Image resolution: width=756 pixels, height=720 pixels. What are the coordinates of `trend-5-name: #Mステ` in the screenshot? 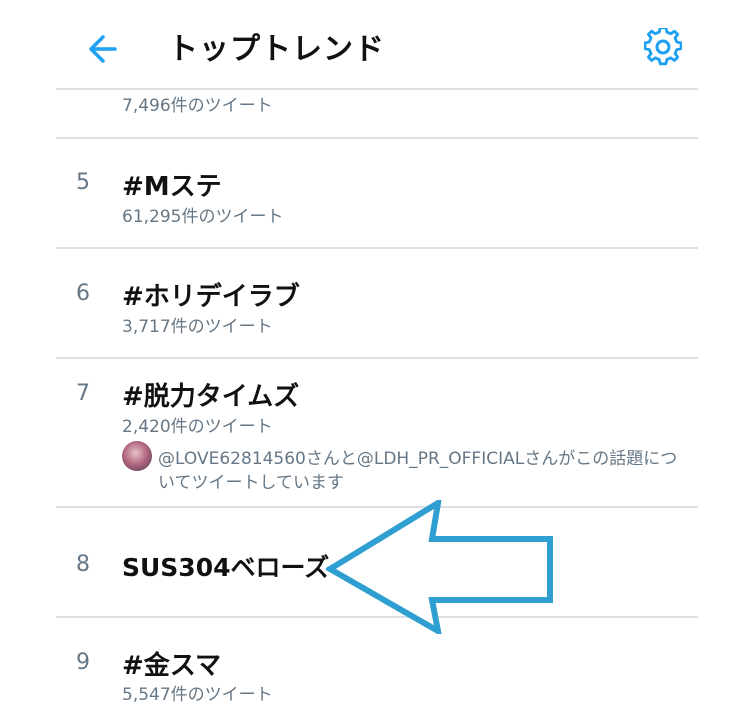 It's located at (172, 187).